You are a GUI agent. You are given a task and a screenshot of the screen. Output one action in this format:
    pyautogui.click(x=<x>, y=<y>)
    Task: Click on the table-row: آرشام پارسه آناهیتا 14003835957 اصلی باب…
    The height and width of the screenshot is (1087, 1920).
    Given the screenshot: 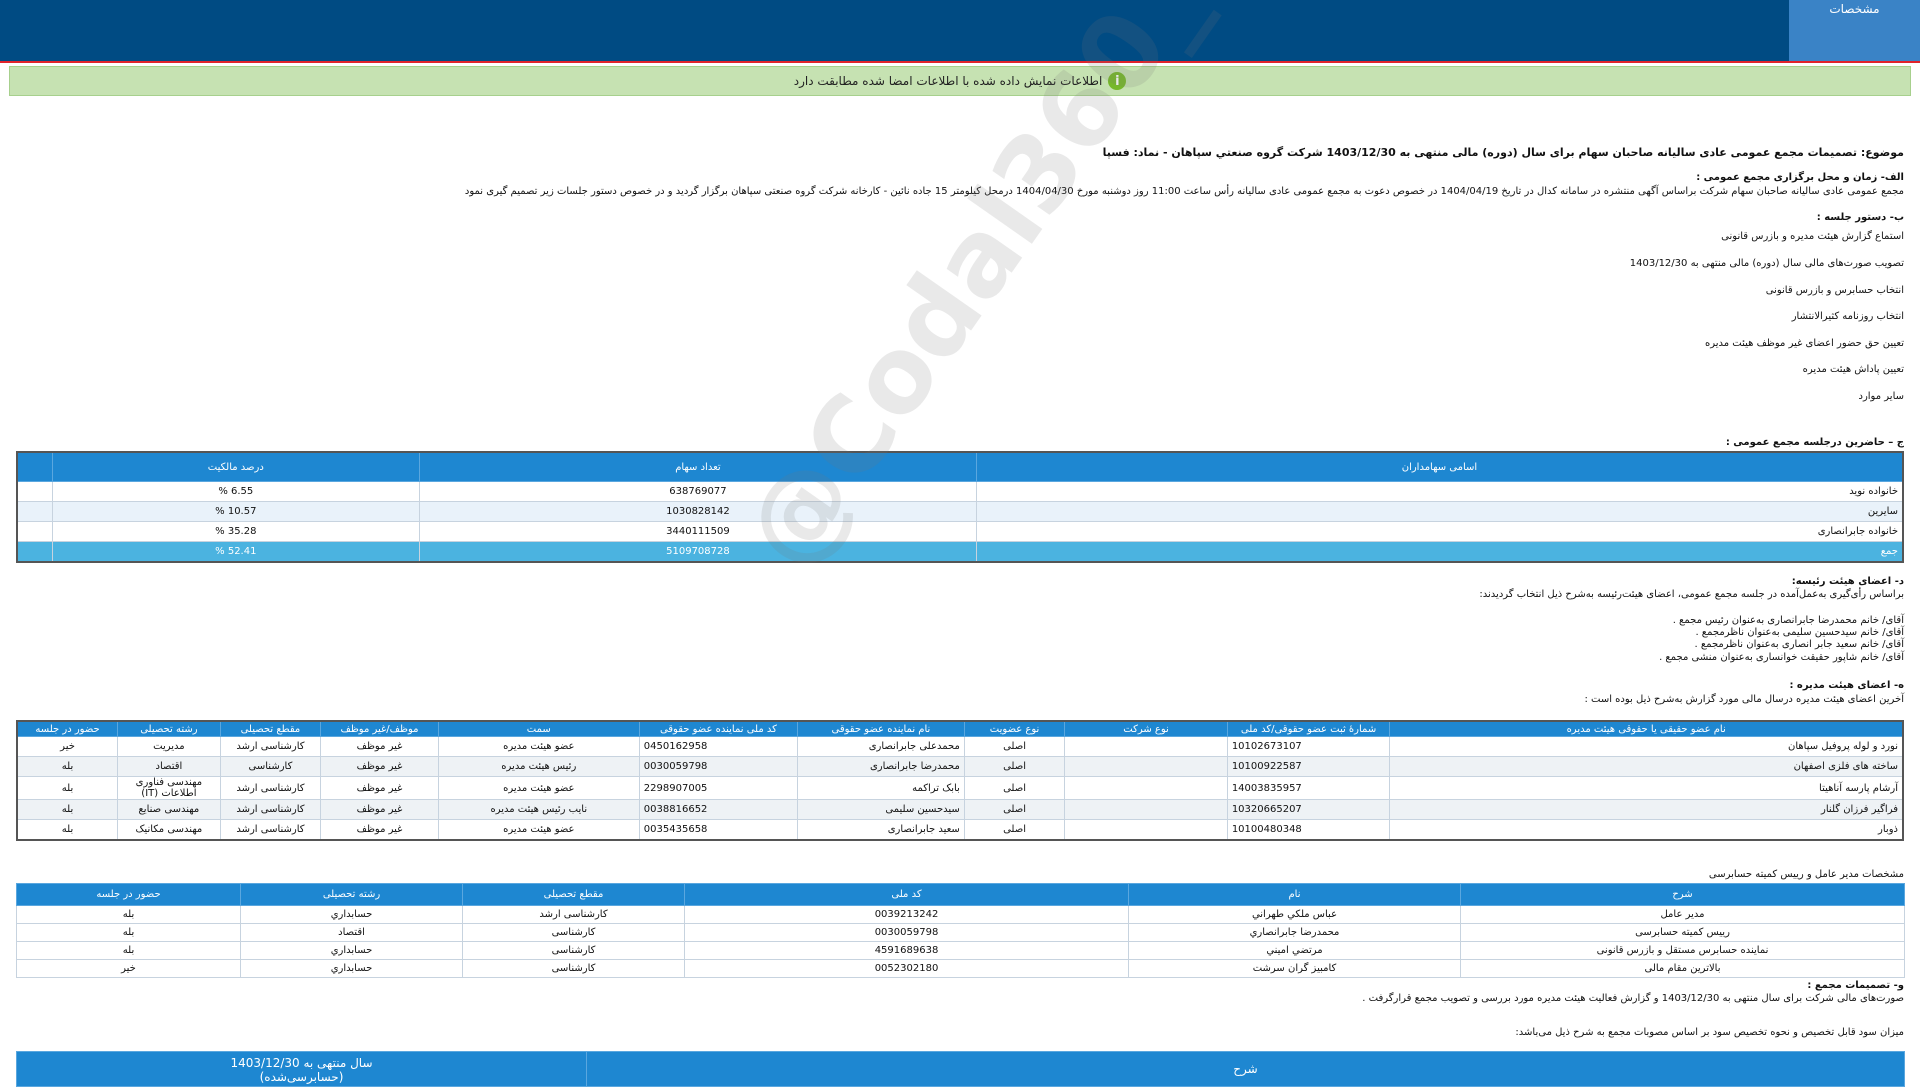 What is the action you would take?
    pyautogui.click(x=960, y=788)
    